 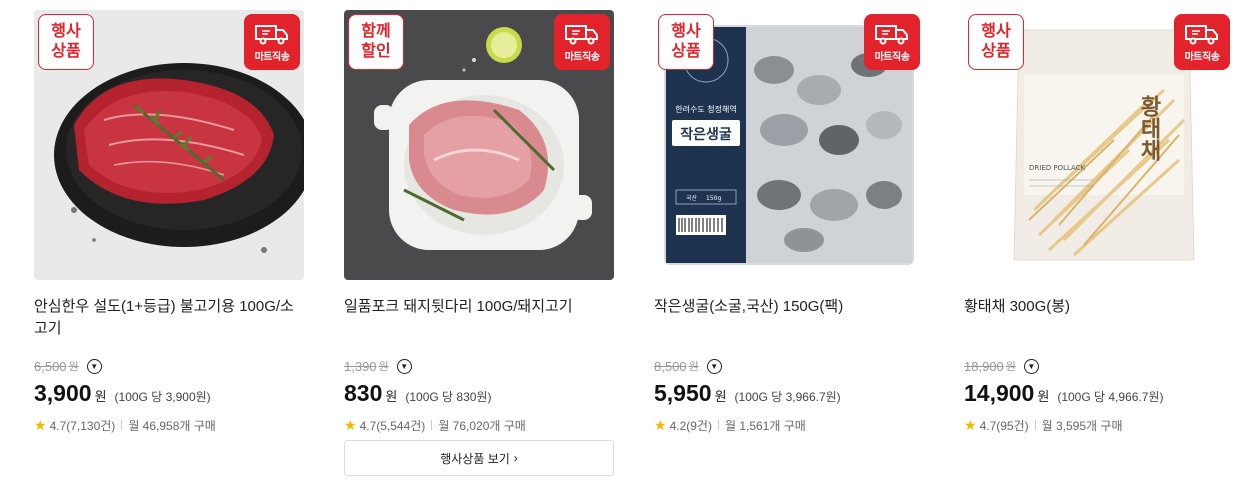 What do you see at coordinates (169, 318) in the screenshot?
I see `product-title: 안심한우 설도(1+등급) 불고기용 100G/소고기` at bounding box center [169, 318].